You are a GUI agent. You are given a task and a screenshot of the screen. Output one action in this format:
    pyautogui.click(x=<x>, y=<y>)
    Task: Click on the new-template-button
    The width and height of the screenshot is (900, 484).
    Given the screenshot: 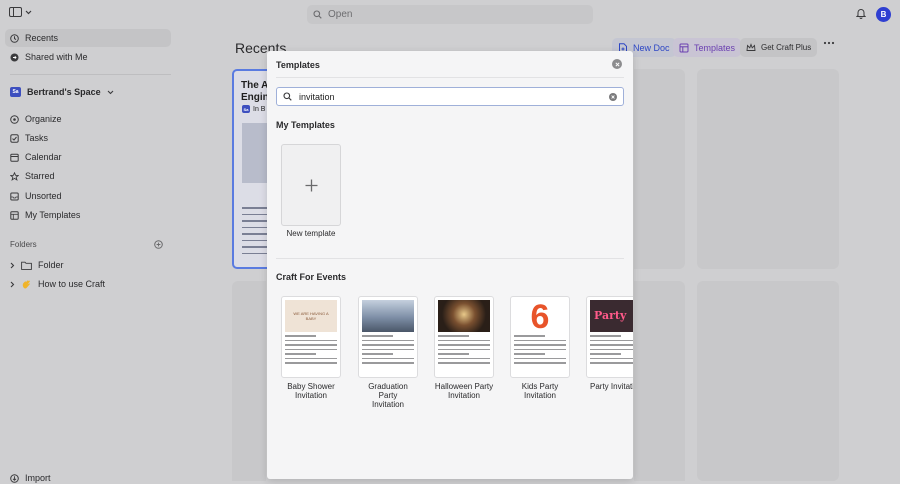 What is the action you would take?
    pyautogui.click(x=311, y=185)
    